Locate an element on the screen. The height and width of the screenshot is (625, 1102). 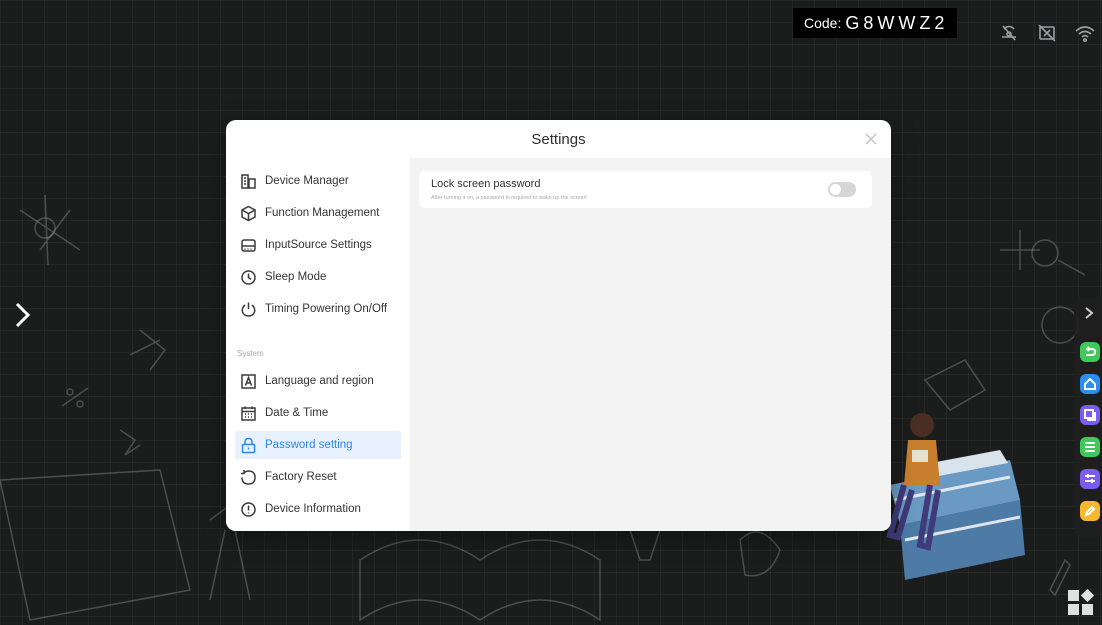
sidebar-item-device-information: Device Information is located at coordinates (318, 509).